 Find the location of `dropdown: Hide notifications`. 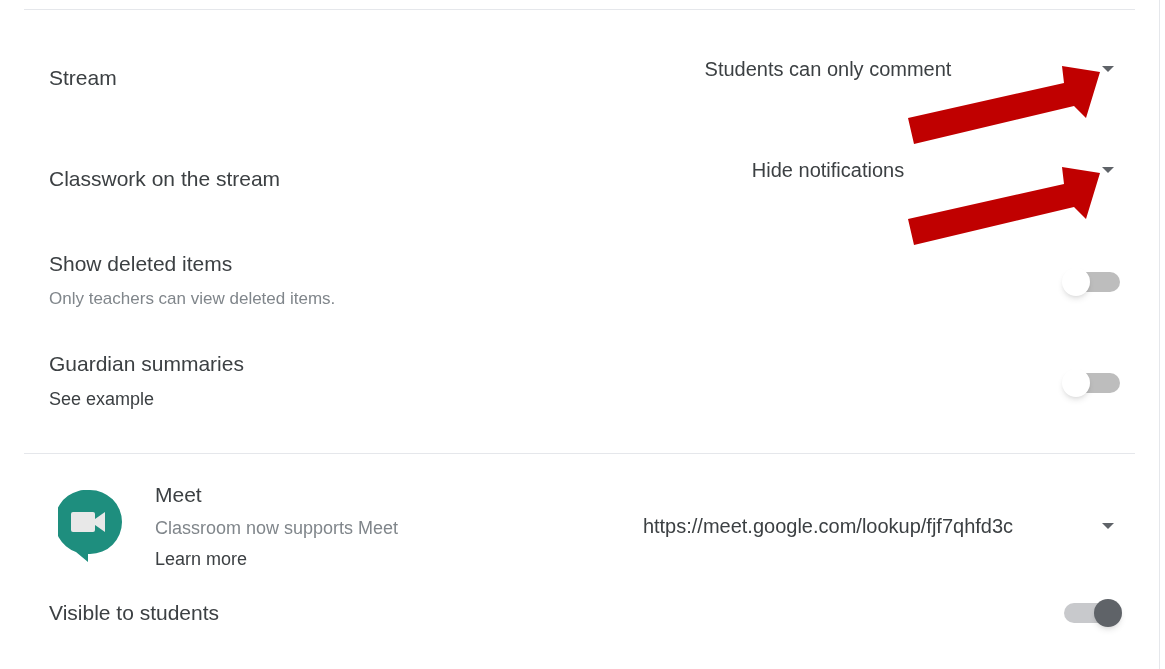

dropdown: Hide notifications is located at coordinates (850, 170).